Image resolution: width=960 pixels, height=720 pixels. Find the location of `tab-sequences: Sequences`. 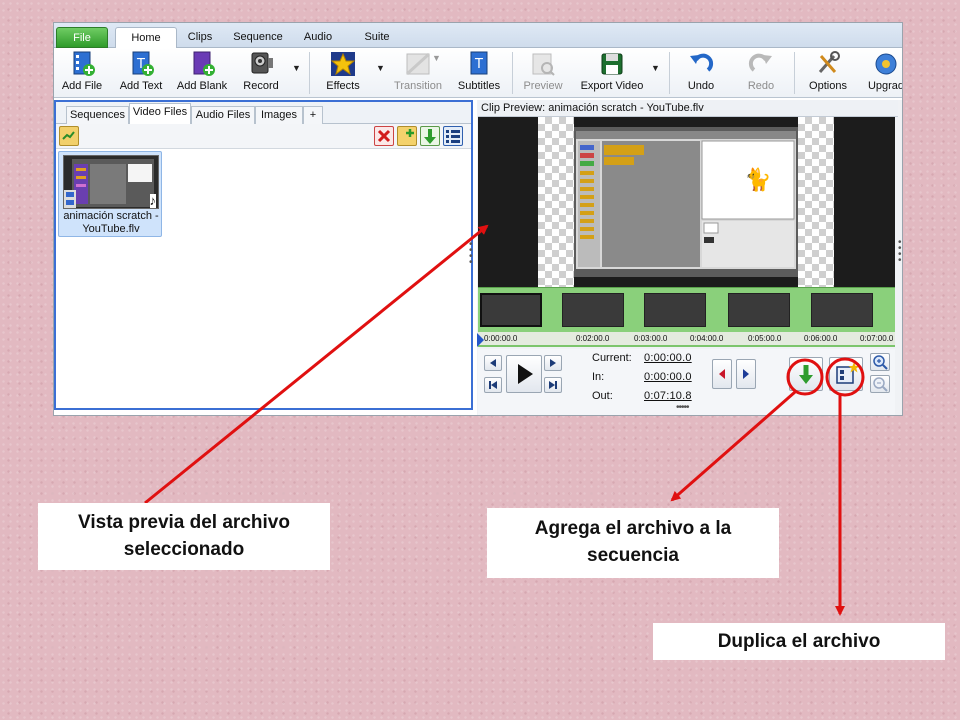

tab-sequences: Sequences is located at coordinates (97, 115).